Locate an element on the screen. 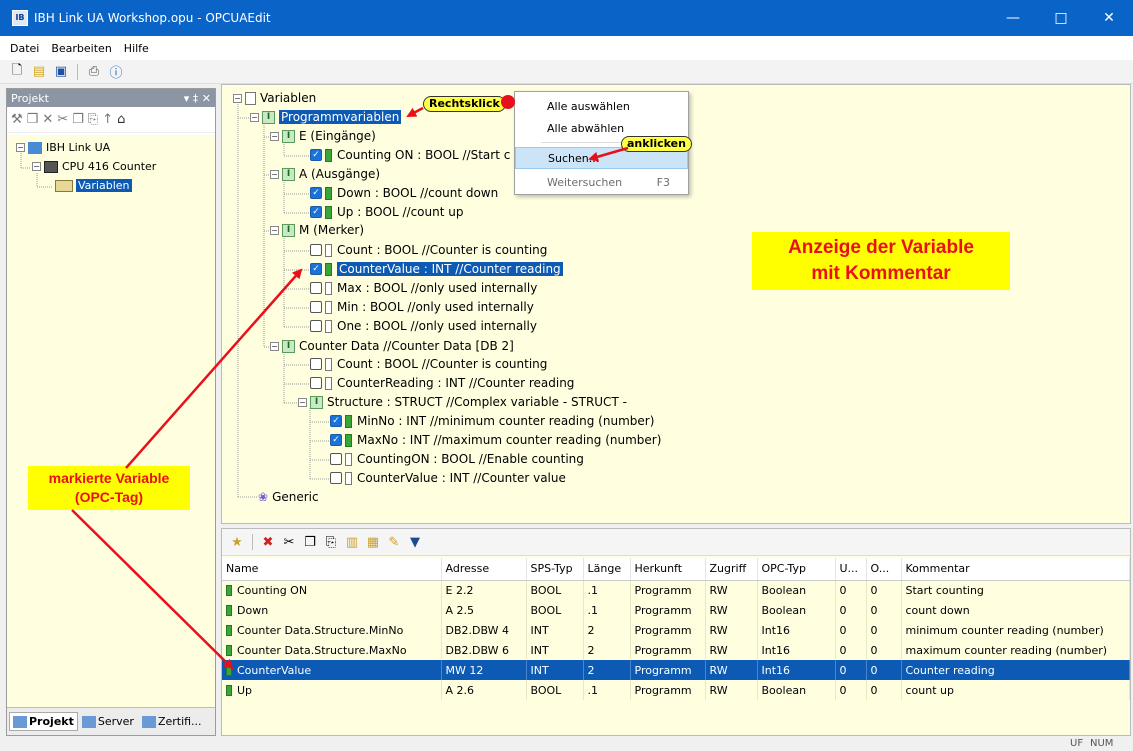  menu-hilfe: Hilfe is located at coordinates (136, 48).